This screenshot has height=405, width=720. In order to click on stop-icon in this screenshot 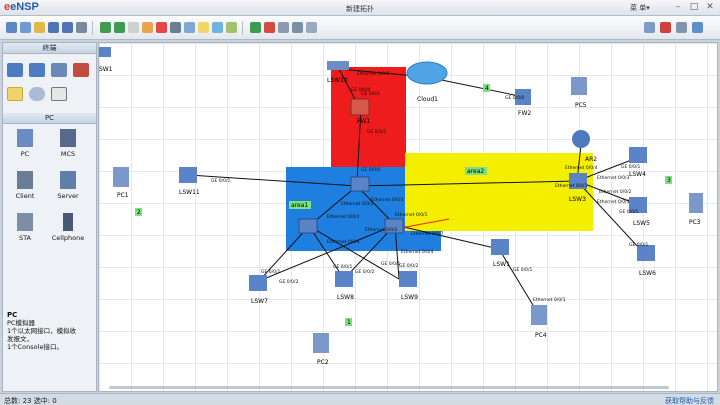, I will do `click(269, 27)`.